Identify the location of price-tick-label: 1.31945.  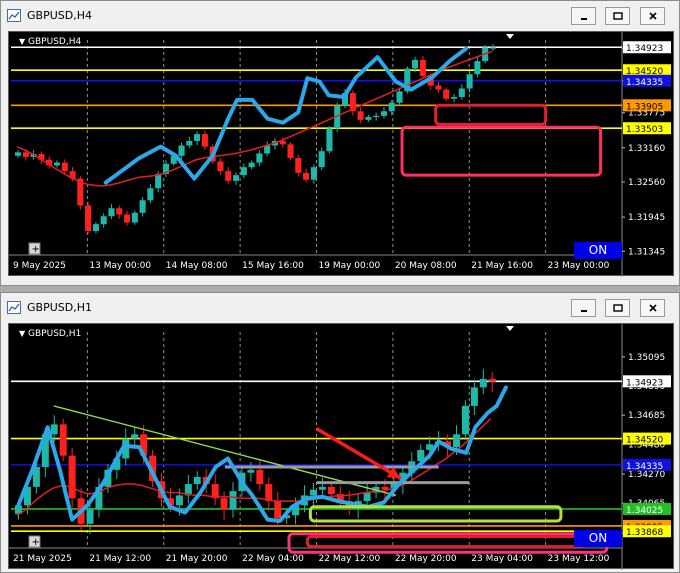
(646, 218).